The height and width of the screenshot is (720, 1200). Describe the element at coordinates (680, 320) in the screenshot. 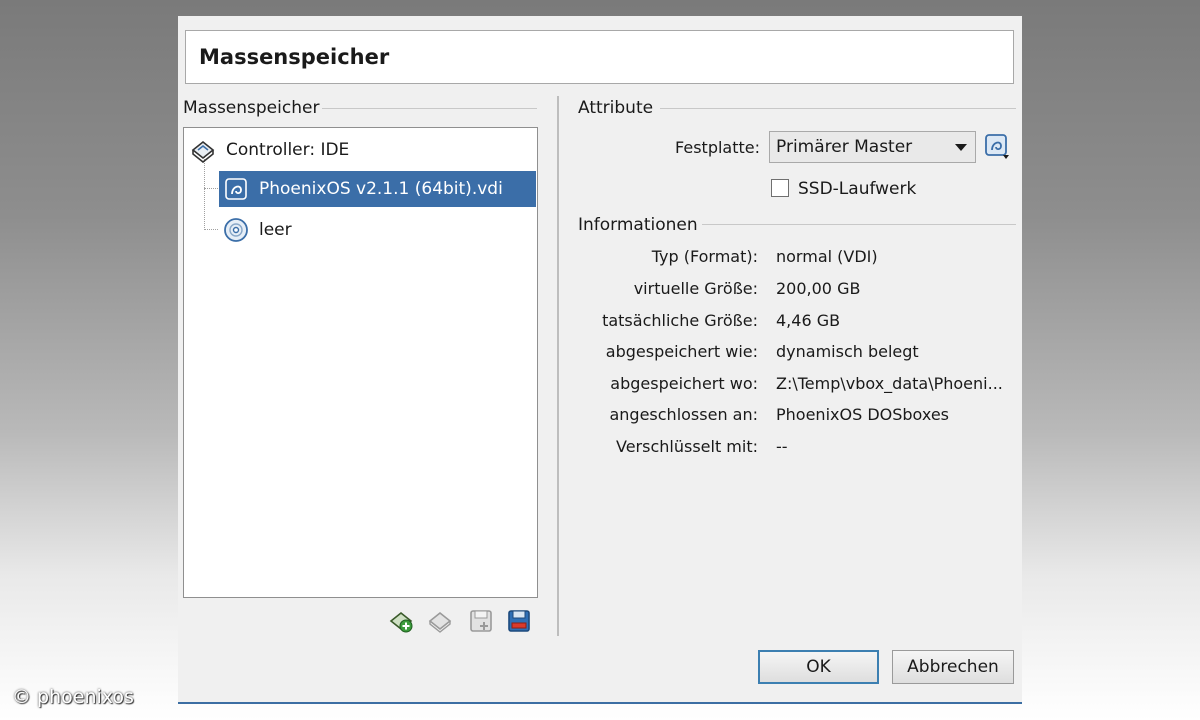

I see `info-label-actual-size: tatsächliche Größe:` at that location.